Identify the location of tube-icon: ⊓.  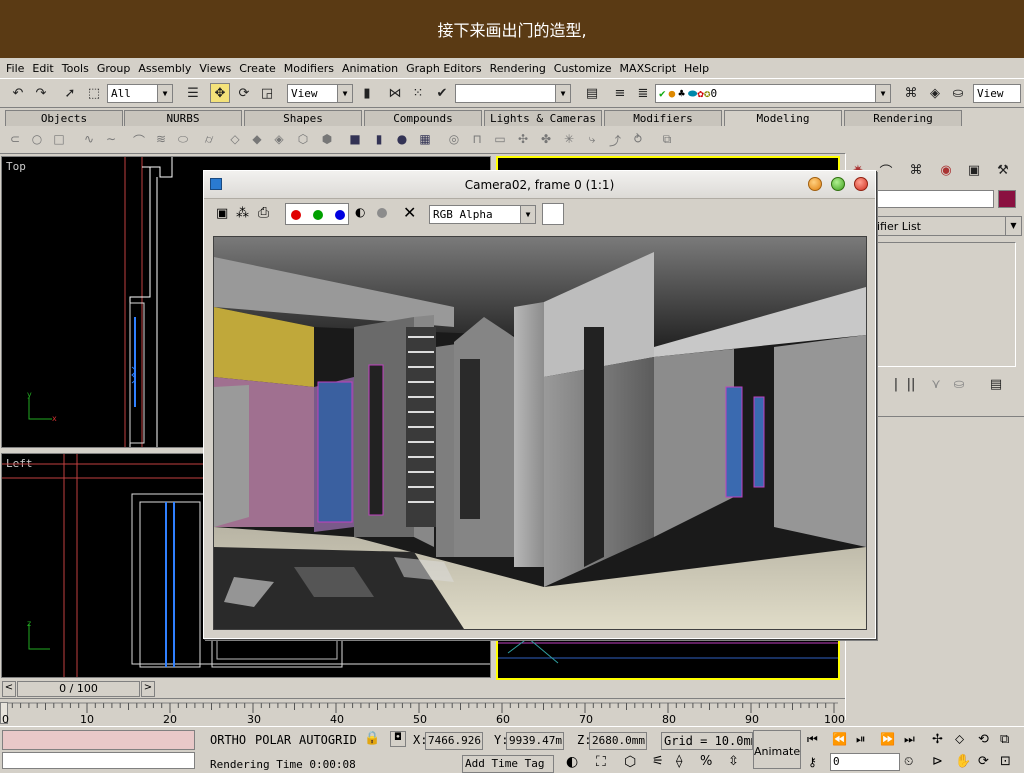
(477, 140).